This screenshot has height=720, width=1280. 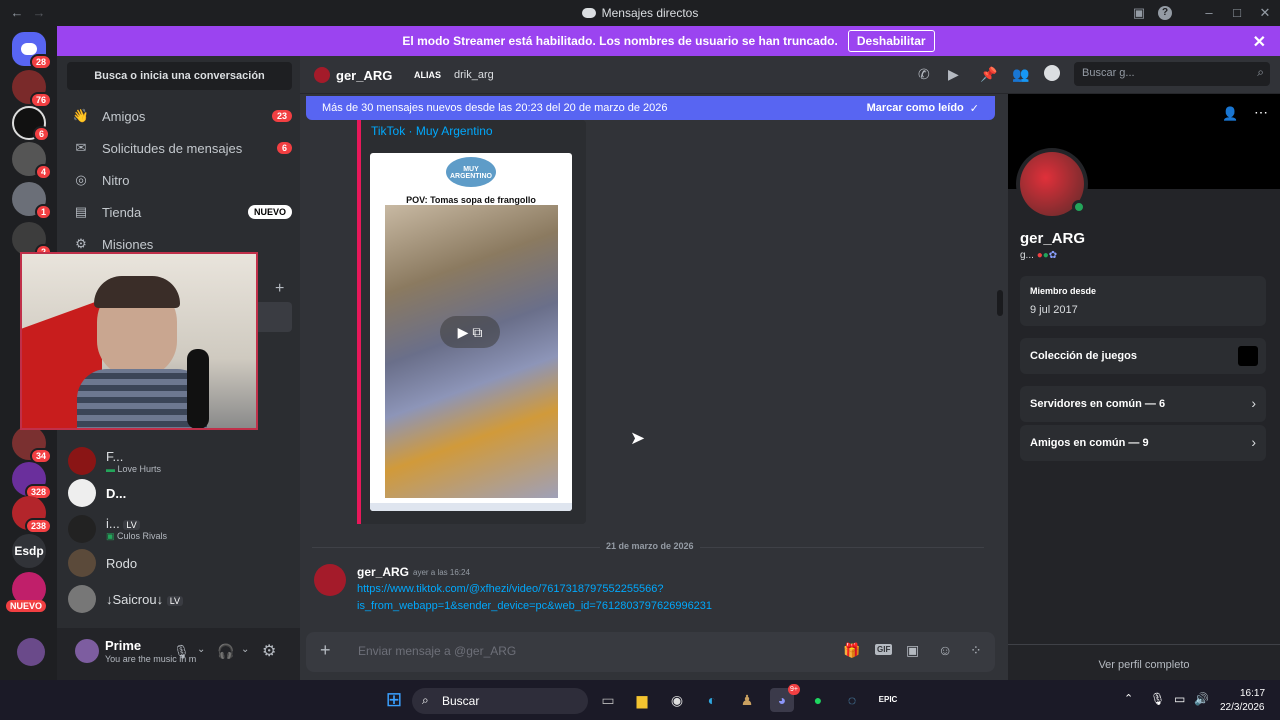 What do you see at coordinates (884, 649) in the screenshot?
I see `gif-icon: GIF` at bounding box center [884, 649].